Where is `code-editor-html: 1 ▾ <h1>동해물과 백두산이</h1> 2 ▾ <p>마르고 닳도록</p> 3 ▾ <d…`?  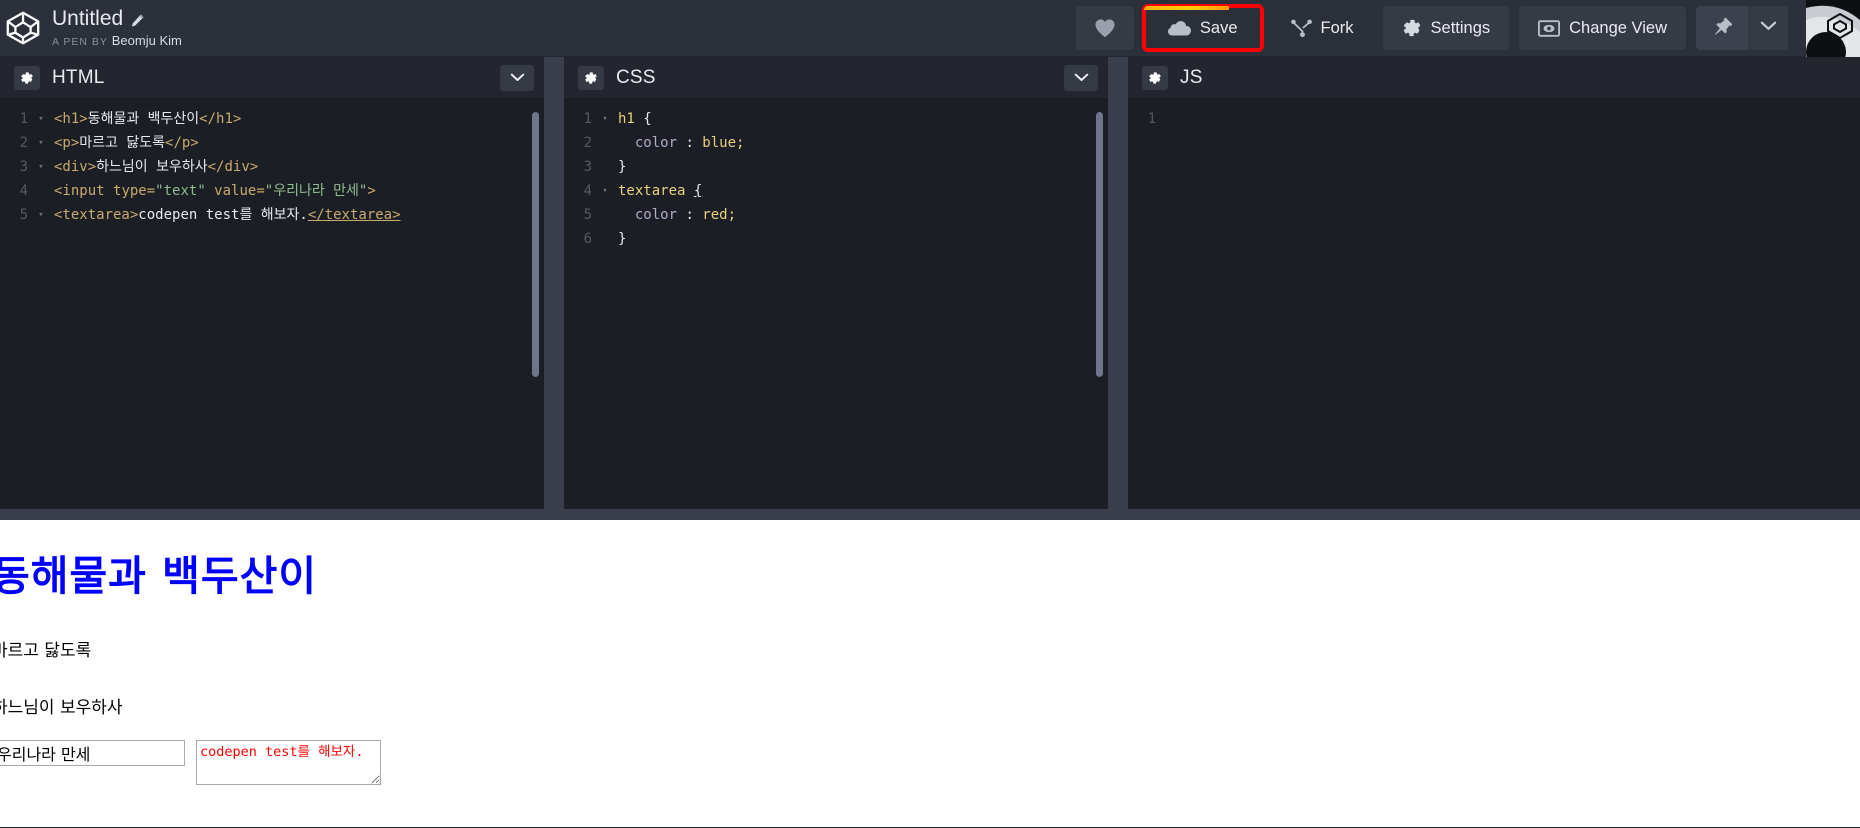 code-editor-html: 1 ▾ <h1>동해물과 백두산이</h1> 2 ▾ <p>마르고 닳도록</p> 3 ▾ <d… is located at coordinates (272, 303).